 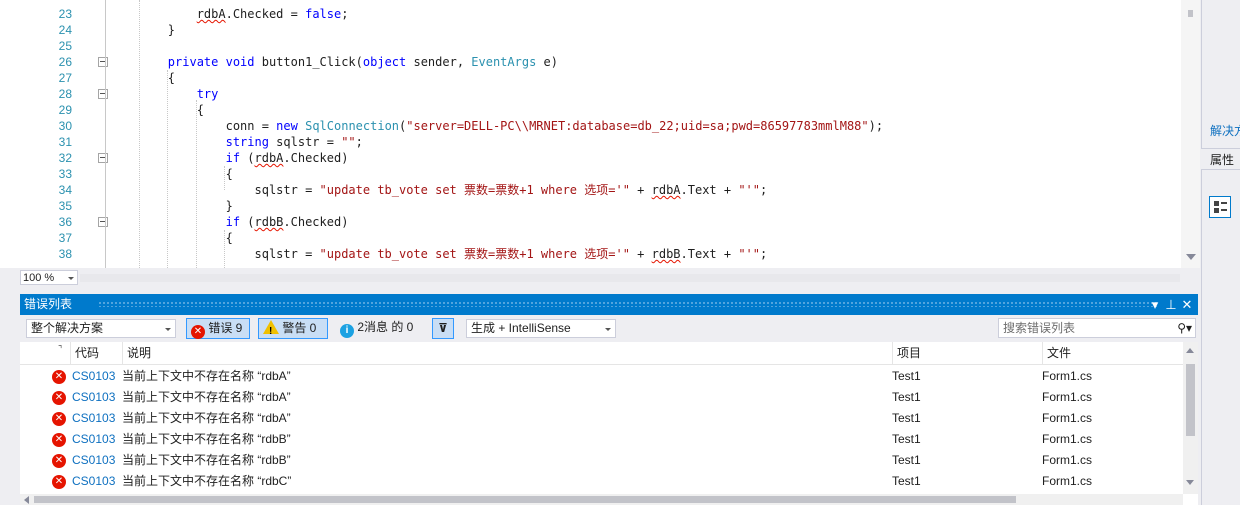 What do you see at coordinates (316, 158) in the screenshot?
I see `code-token: .Checked)` at bounding box center [316, 158].